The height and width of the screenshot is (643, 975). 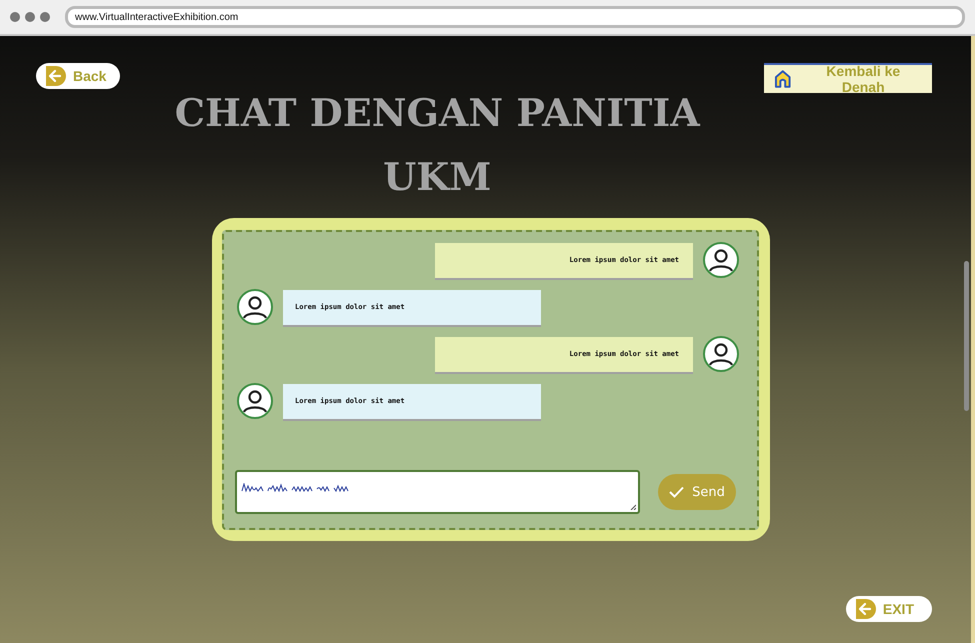 I want to click on home-button: Kembali ke Denah, so click(x=848, y=78).